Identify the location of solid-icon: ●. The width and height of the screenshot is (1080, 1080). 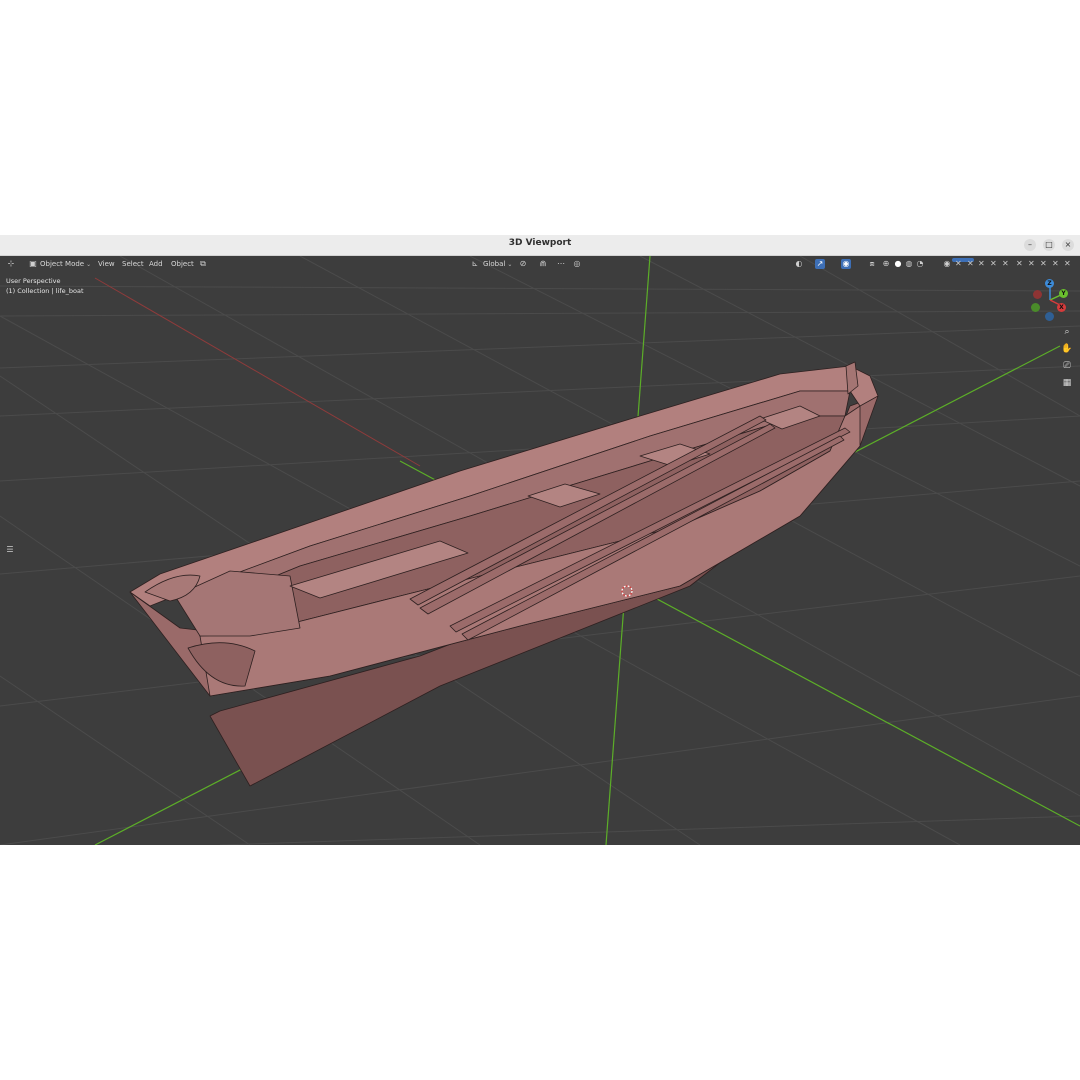
(898, 264).